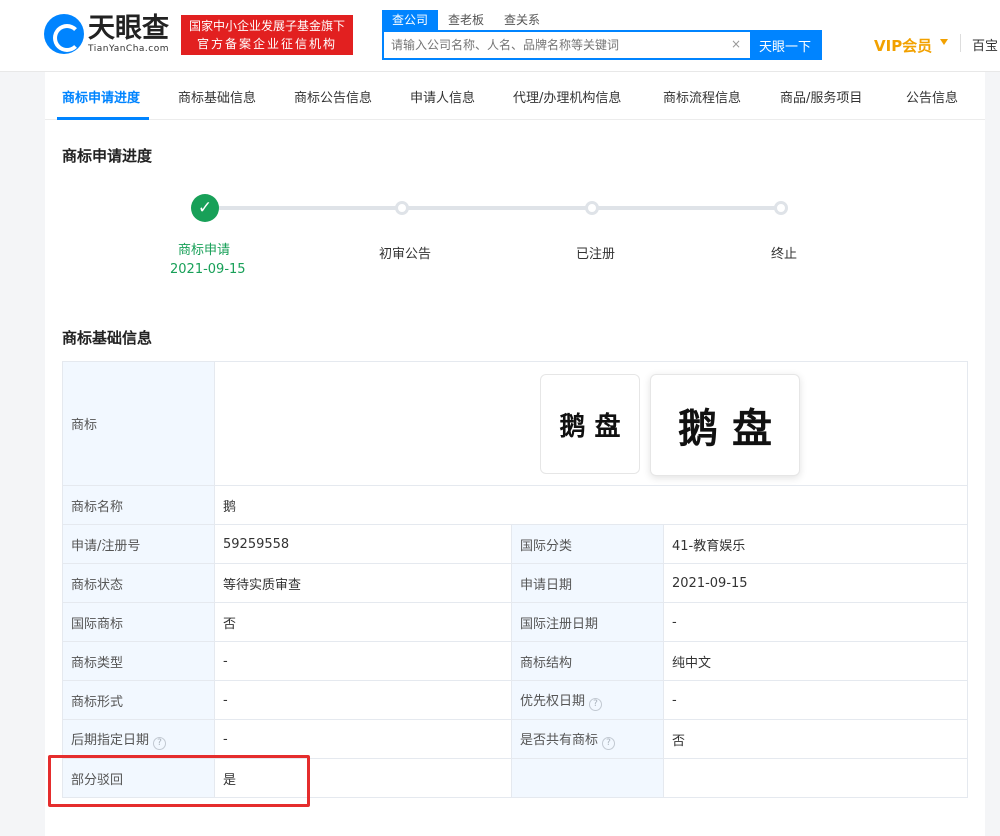 The width and height of the screenshot is (1000, 836). What do you see at coordinates (587, 778) in the screenshot?
I see `cell-label` at bounding box center [587, 778].